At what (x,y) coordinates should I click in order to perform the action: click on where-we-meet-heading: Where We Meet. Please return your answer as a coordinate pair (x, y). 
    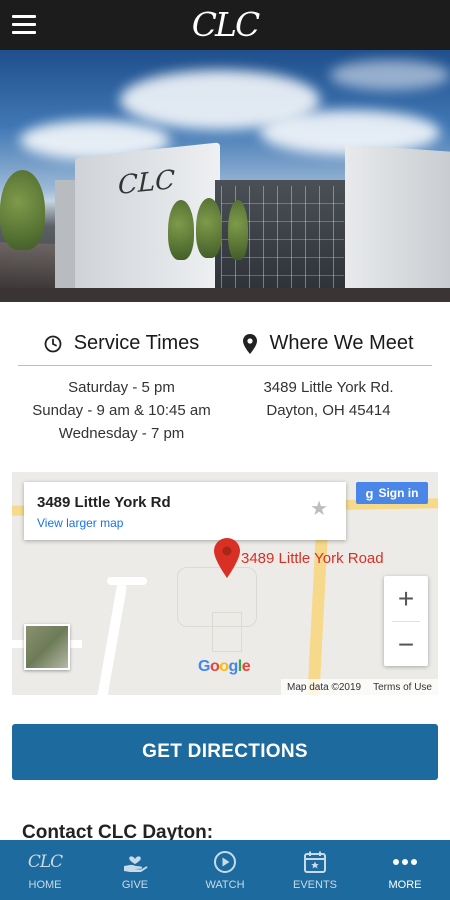
    Looking at the image, I should click on (328, 343).